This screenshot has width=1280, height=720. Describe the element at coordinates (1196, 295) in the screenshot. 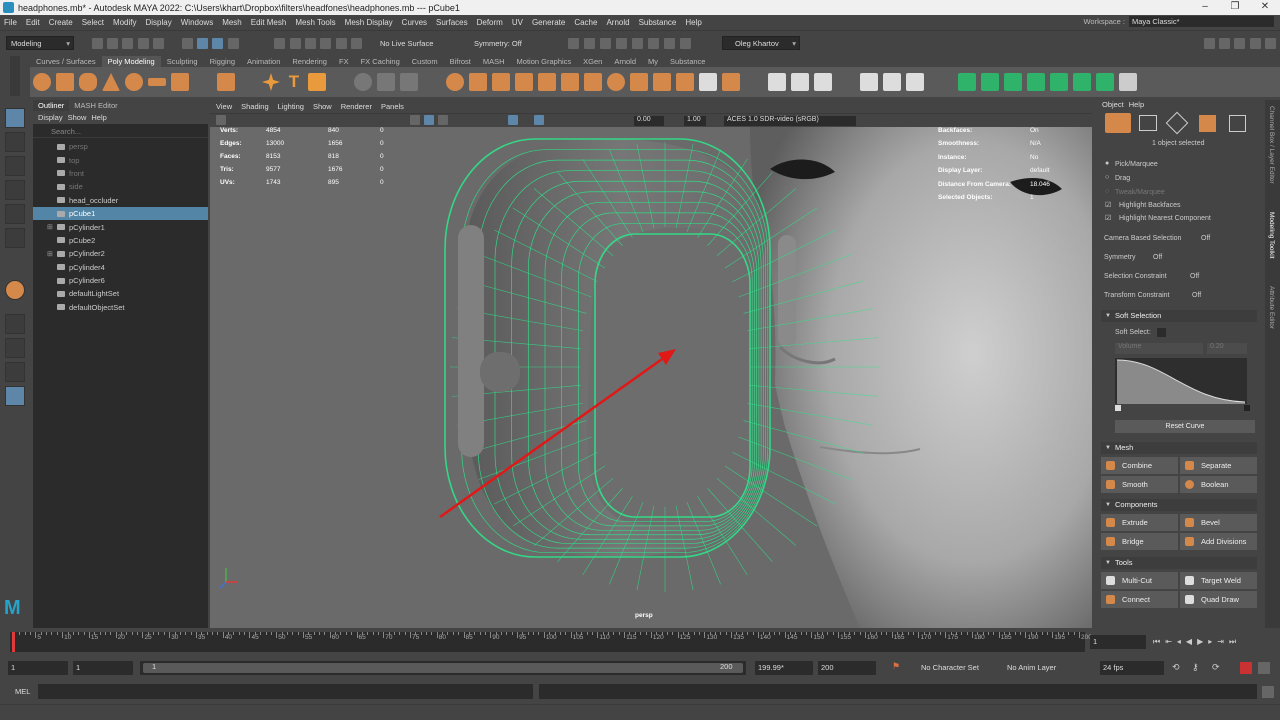

I see `transform-constraint-value: Off` at that location.